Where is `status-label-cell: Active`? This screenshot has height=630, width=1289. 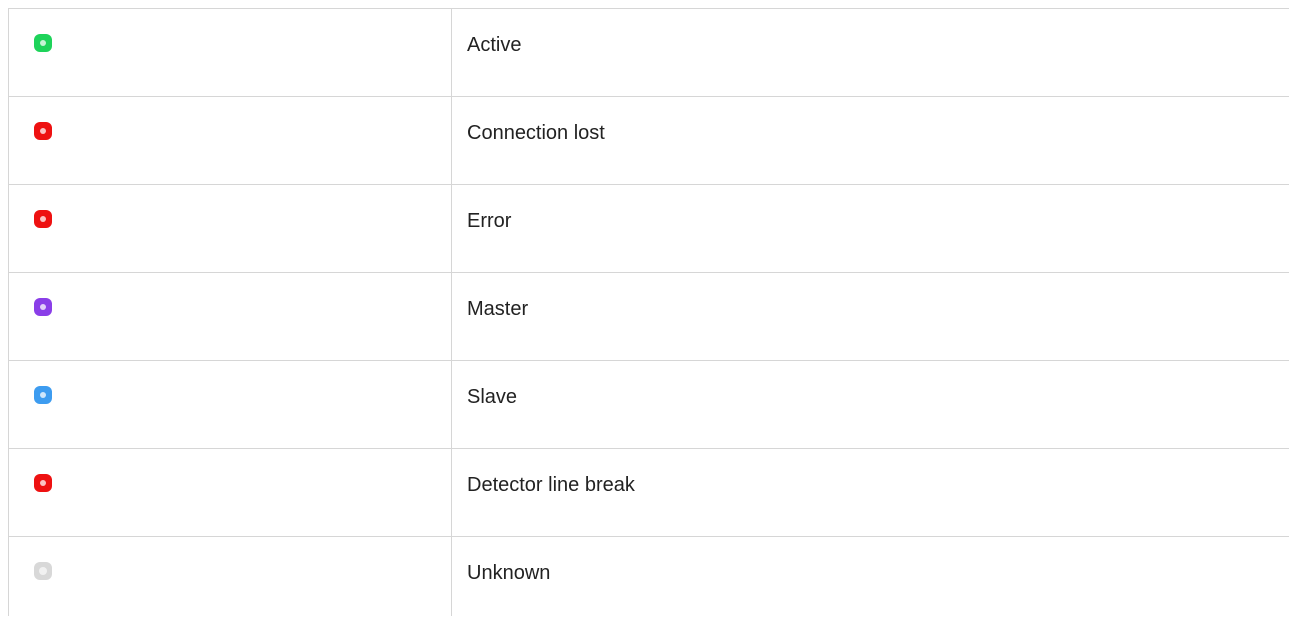 status-label-cell: Active is located at coordinates (870, 52).